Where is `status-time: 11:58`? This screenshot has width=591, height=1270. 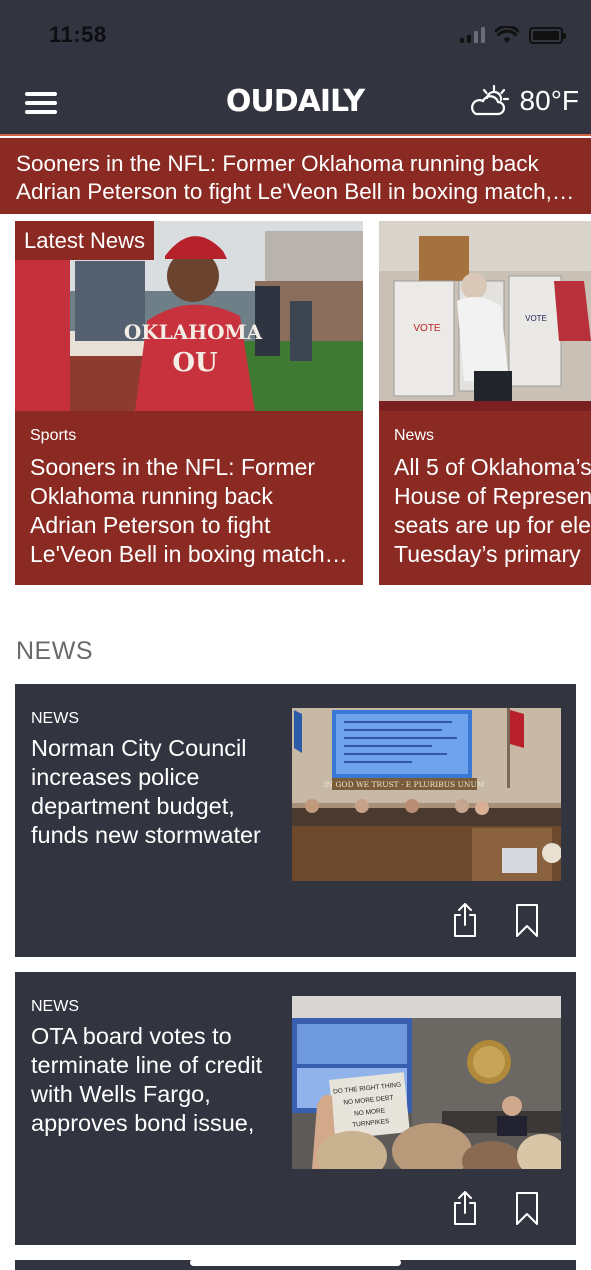 status-time: 11:58 is located at coordinates (78, 34).